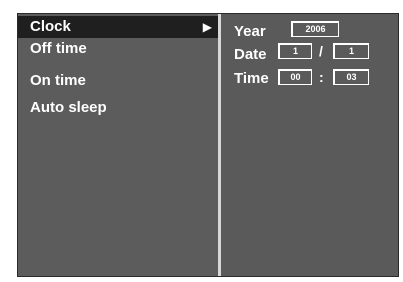 This screenshot has width=403, height=282. I want to click on menu-item-label: Clock, so click(50, 26).